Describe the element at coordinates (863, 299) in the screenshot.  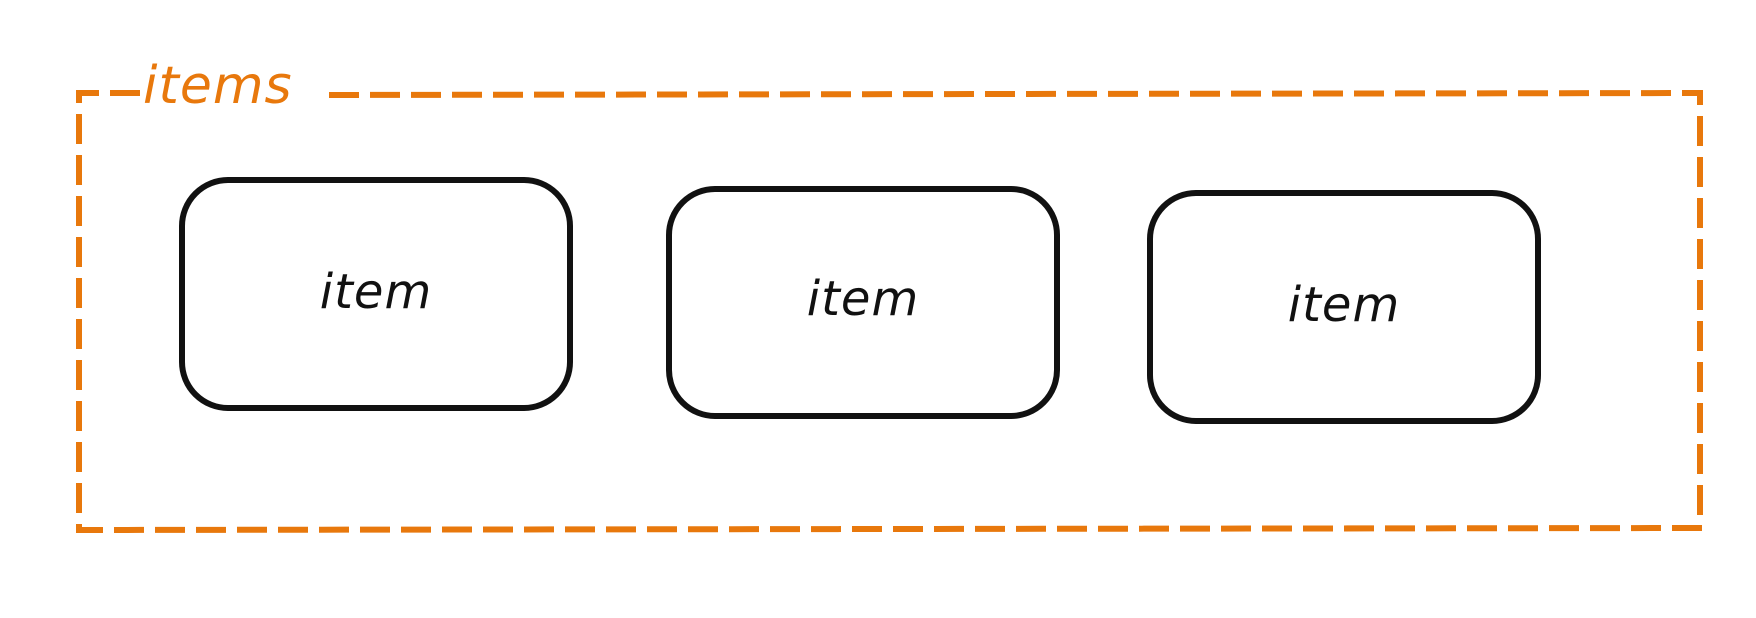
I see `item-box-2-label: item` at that location.